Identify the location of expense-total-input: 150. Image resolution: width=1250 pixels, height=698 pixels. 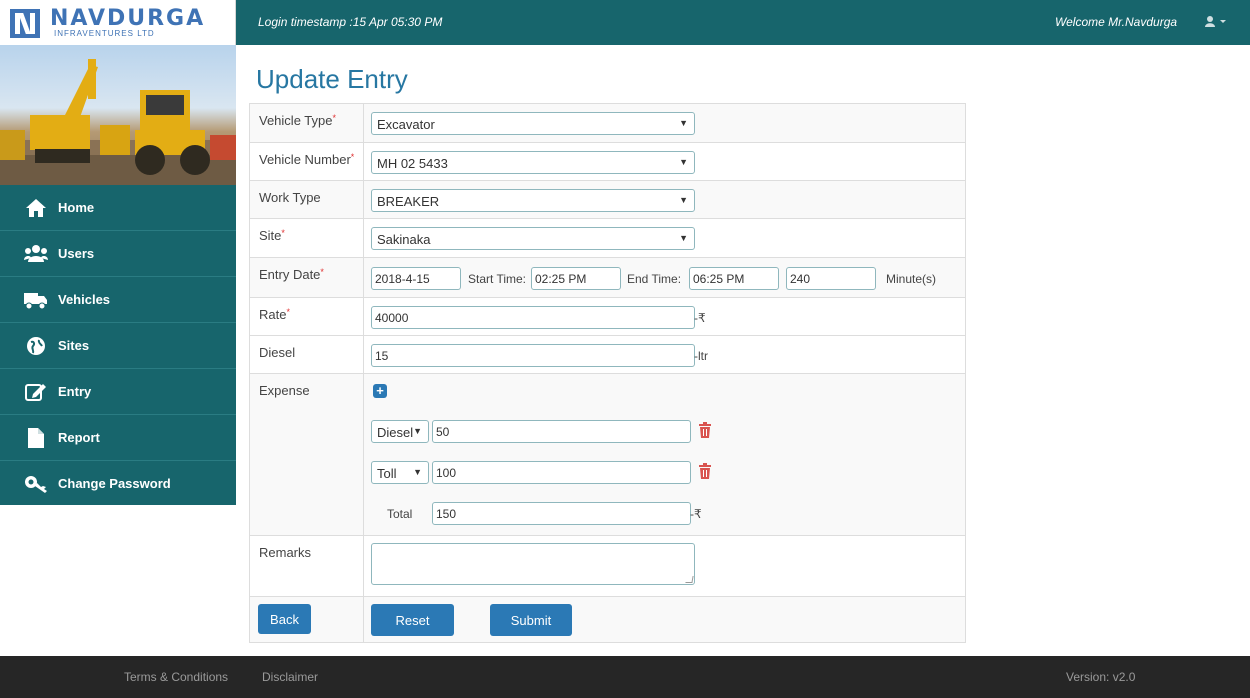
(561, 513).